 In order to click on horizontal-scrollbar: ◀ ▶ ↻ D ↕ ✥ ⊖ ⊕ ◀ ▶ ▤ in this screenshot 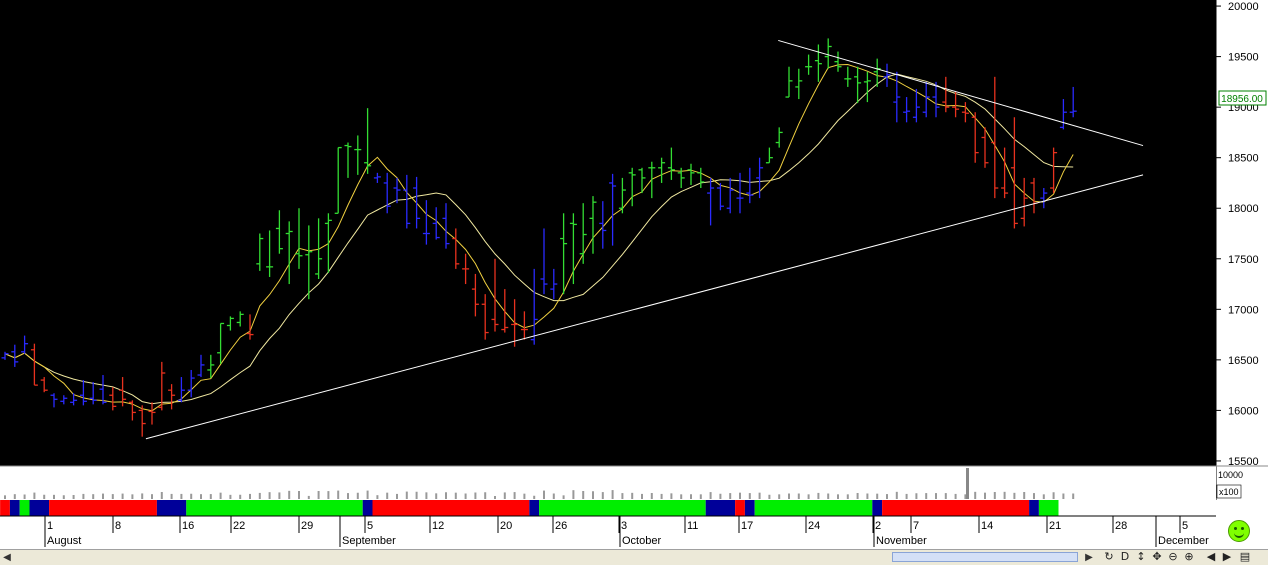, I will do `click(634, 557)`.